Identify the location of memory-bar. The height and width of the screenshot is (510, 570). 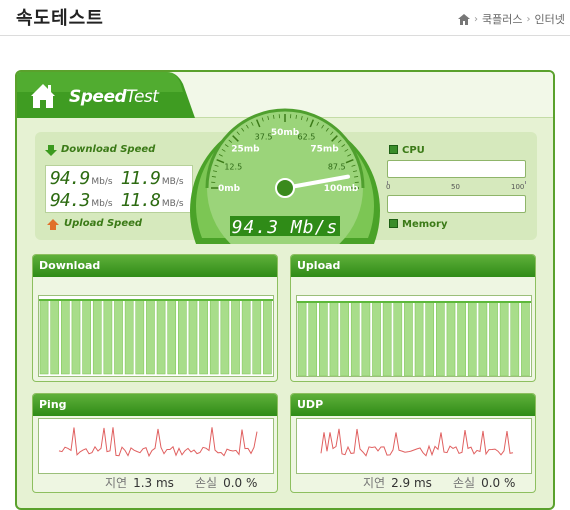
(456, 204).